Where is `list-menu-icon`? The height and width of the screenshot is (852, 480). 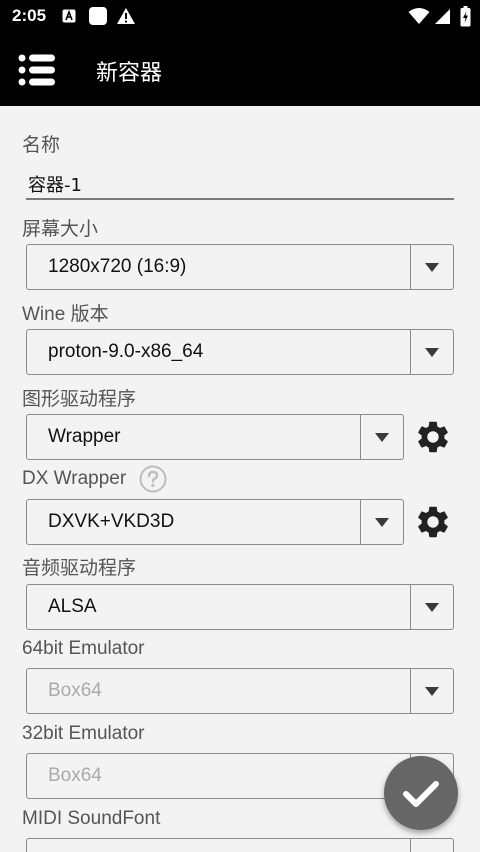 list-menu-icon is located at coordinates (36, 70).